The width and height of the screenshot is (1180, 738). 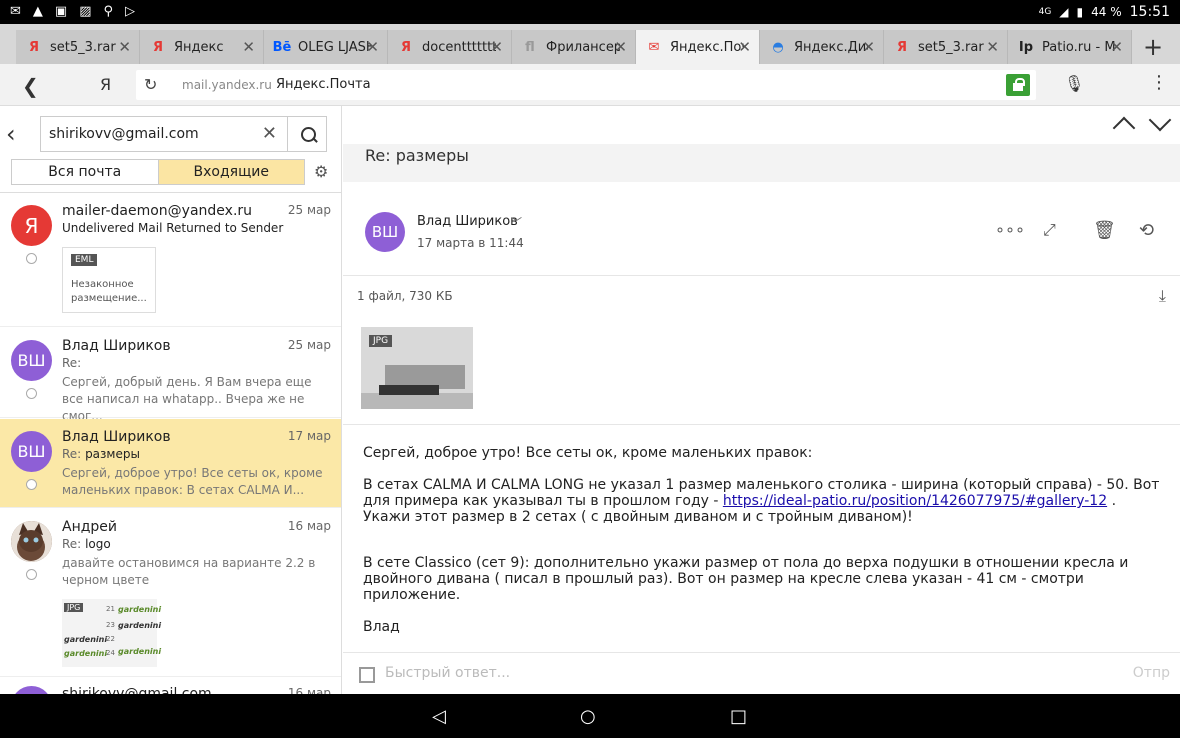 What do you see at coordinates (105, 84) in the screenshot?
I see `yandex-home-button: Я` at bounding box center [105, 84].